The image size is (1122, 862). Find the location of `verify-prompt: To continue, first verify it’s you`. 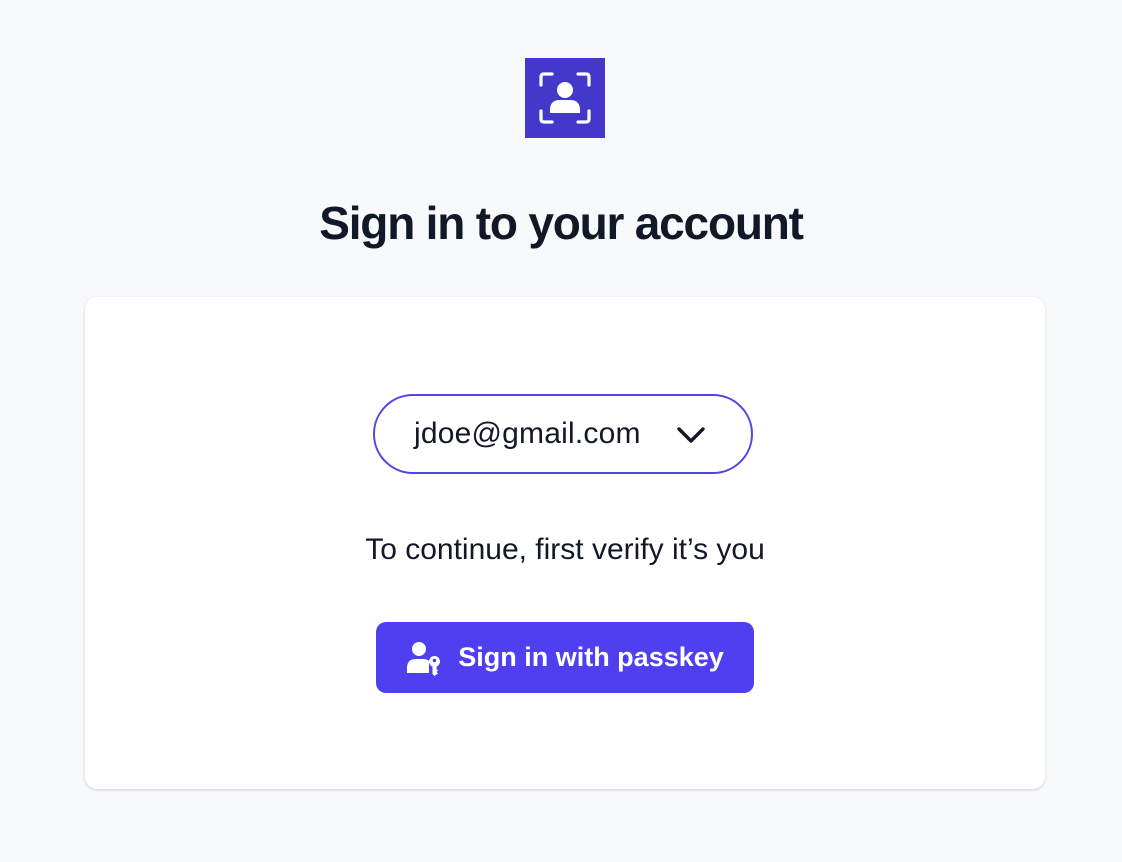

verify-prompt: To continue, first verify it’s you is located at coordinates (565, 549).